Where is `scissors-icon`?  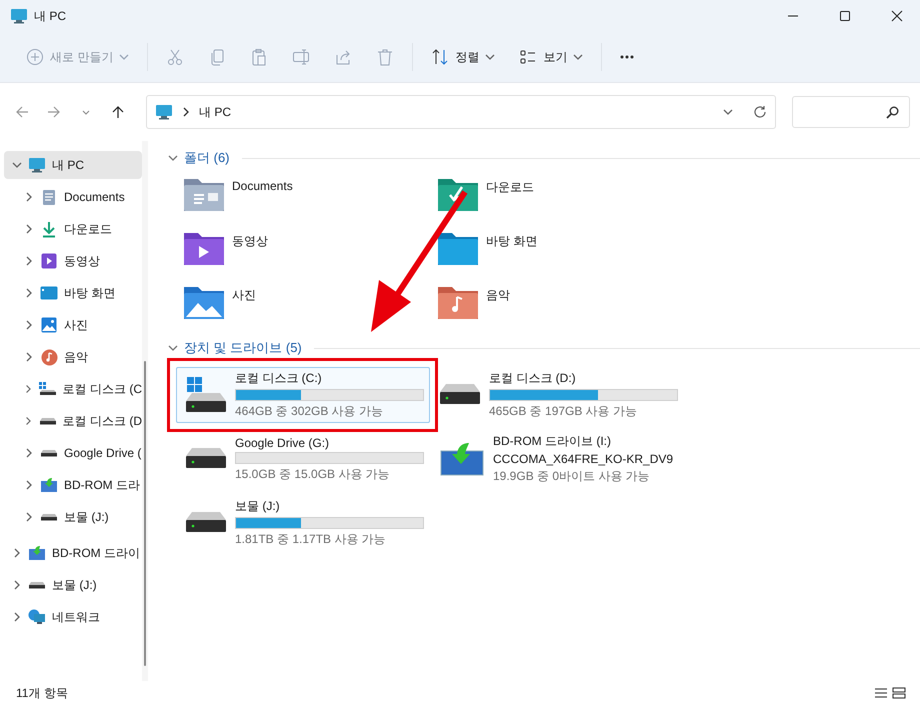
scissors-icon is located at coordinates (175, 57).